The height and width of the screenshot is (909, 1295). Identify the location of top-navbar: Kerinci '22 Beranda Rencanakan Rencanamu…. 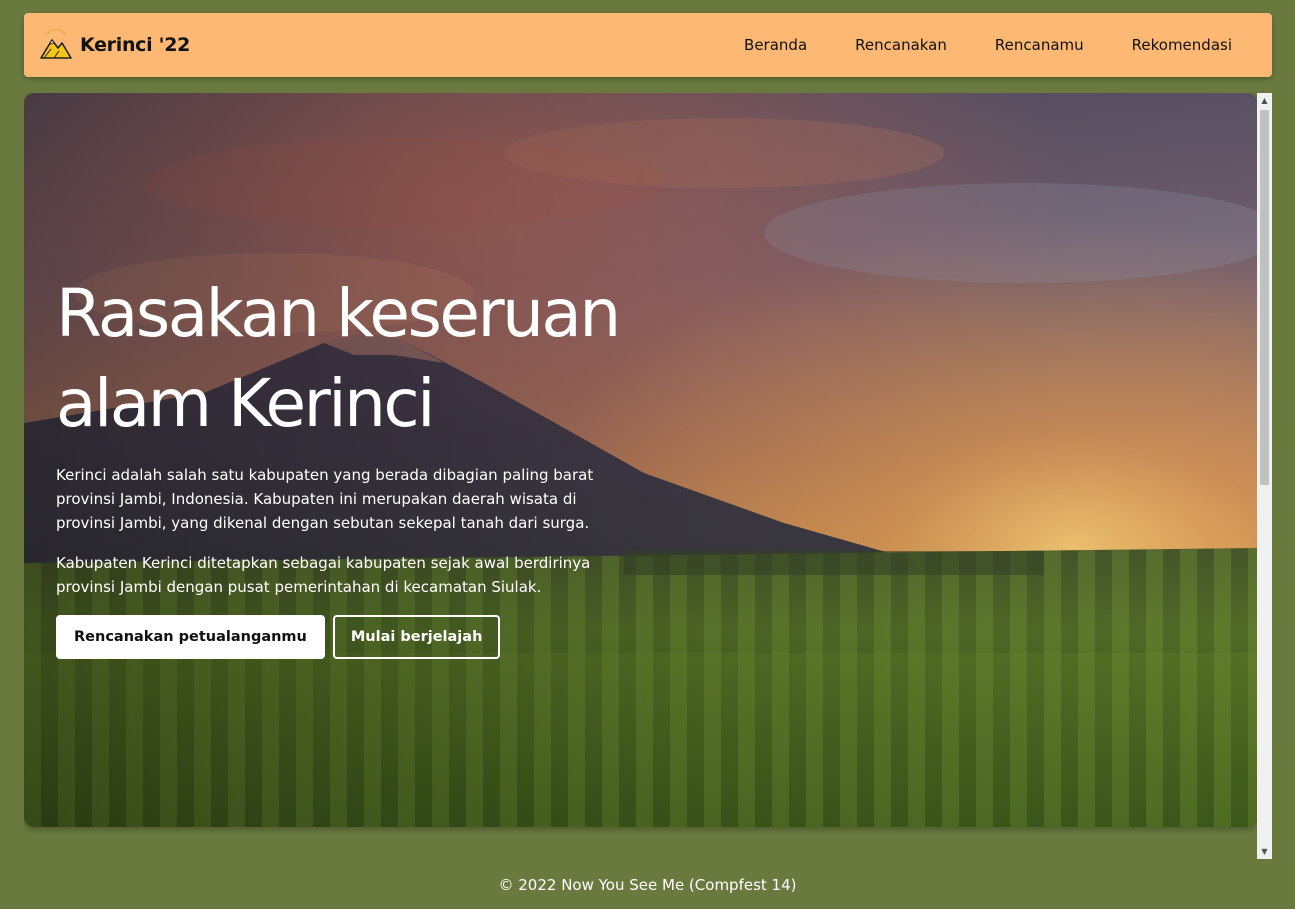
(648, 45).